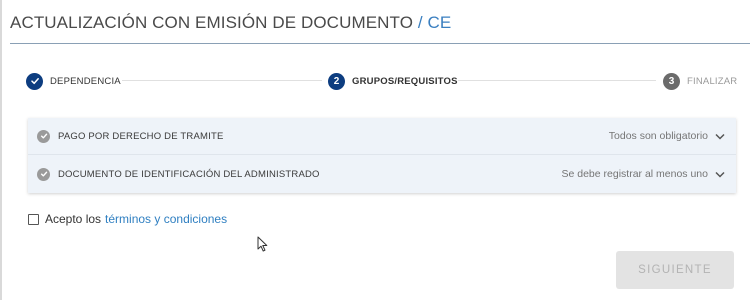 Image resolution: width=750 pixels, height=300 pixels. Describe the element at coordinates (212, 22) in the screenshot. I see `page-title-text: ACTUALIZACIÓN CON EMISIÓN DE DOCUMENTO` at that location.